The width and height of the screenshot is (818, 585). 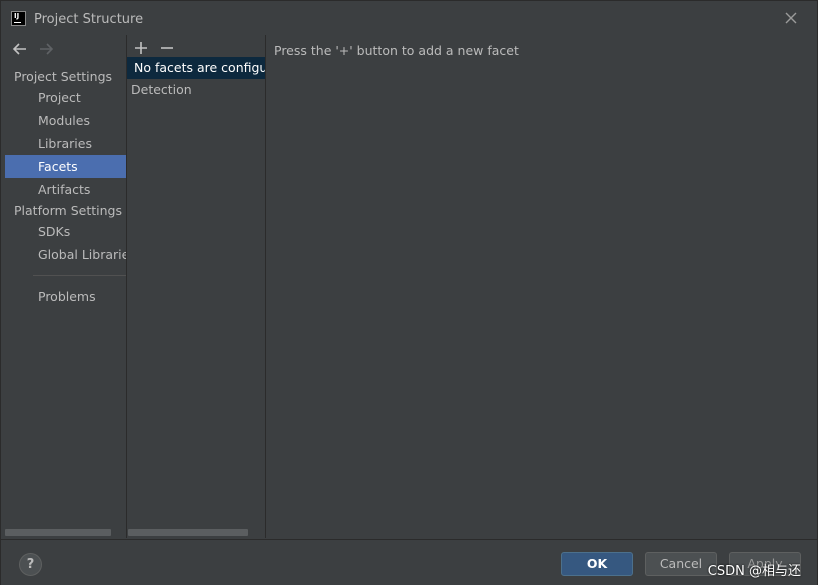 What do you see at coordinates (65, 254) in the screenshot?
I see `sidebar-item-global-libraries: Global Libraries` at bounding box center [65, 254].